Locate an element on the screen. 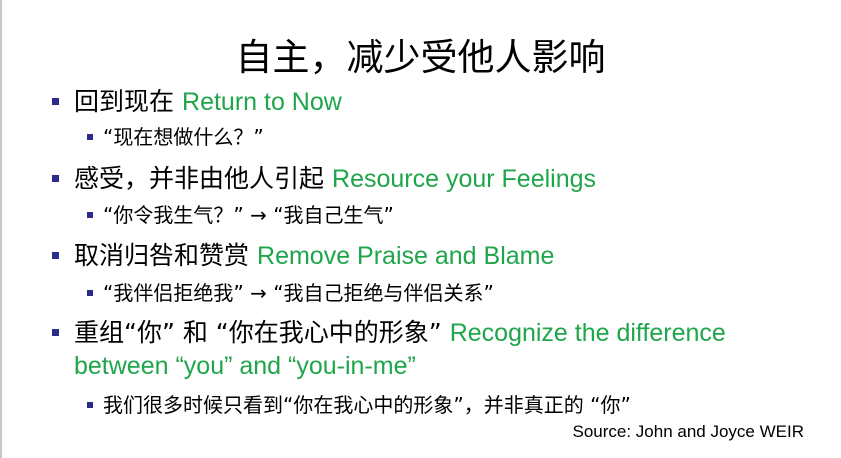  bullet-item-1-chinese: 回到现在 is located at coordinates (124, 101).